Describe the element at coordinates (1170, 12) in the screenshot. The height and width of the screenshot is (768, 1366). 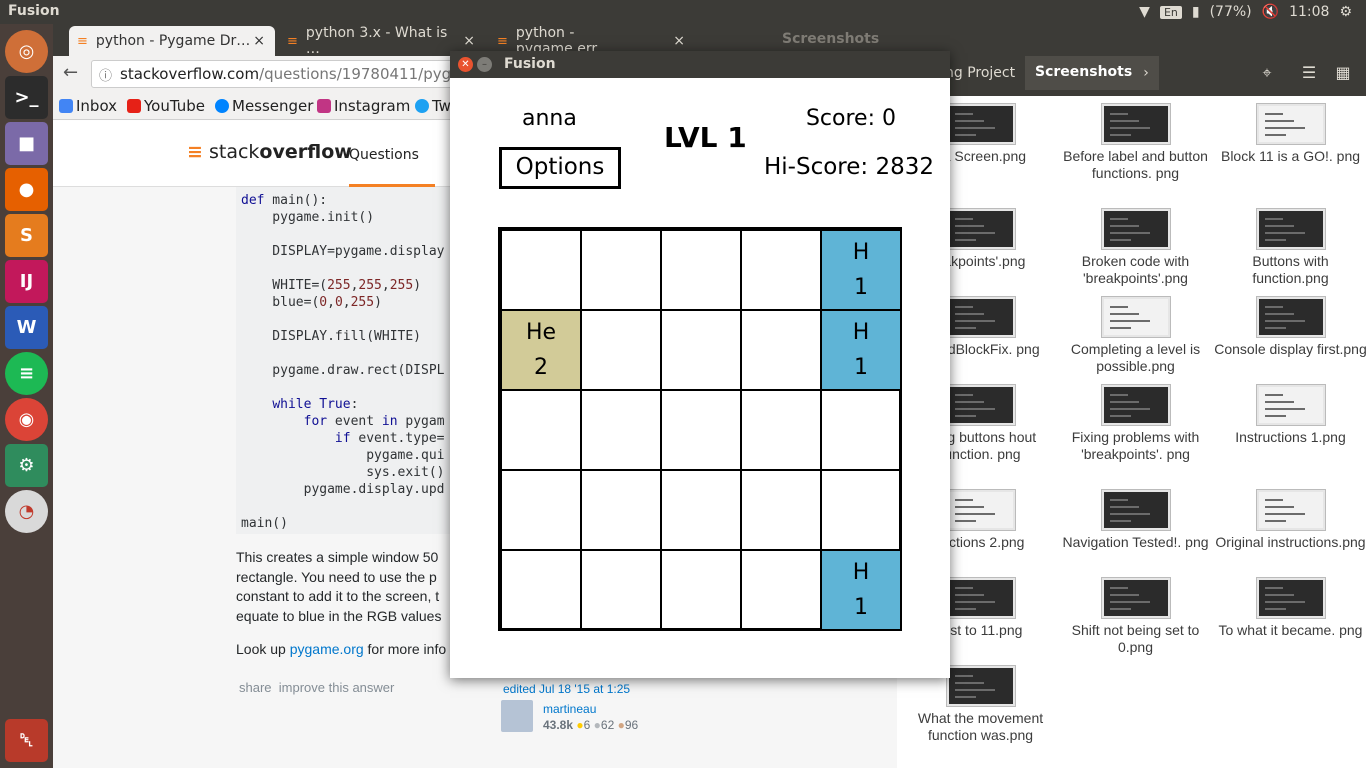
I see `keyboard-layout: En` at that location.